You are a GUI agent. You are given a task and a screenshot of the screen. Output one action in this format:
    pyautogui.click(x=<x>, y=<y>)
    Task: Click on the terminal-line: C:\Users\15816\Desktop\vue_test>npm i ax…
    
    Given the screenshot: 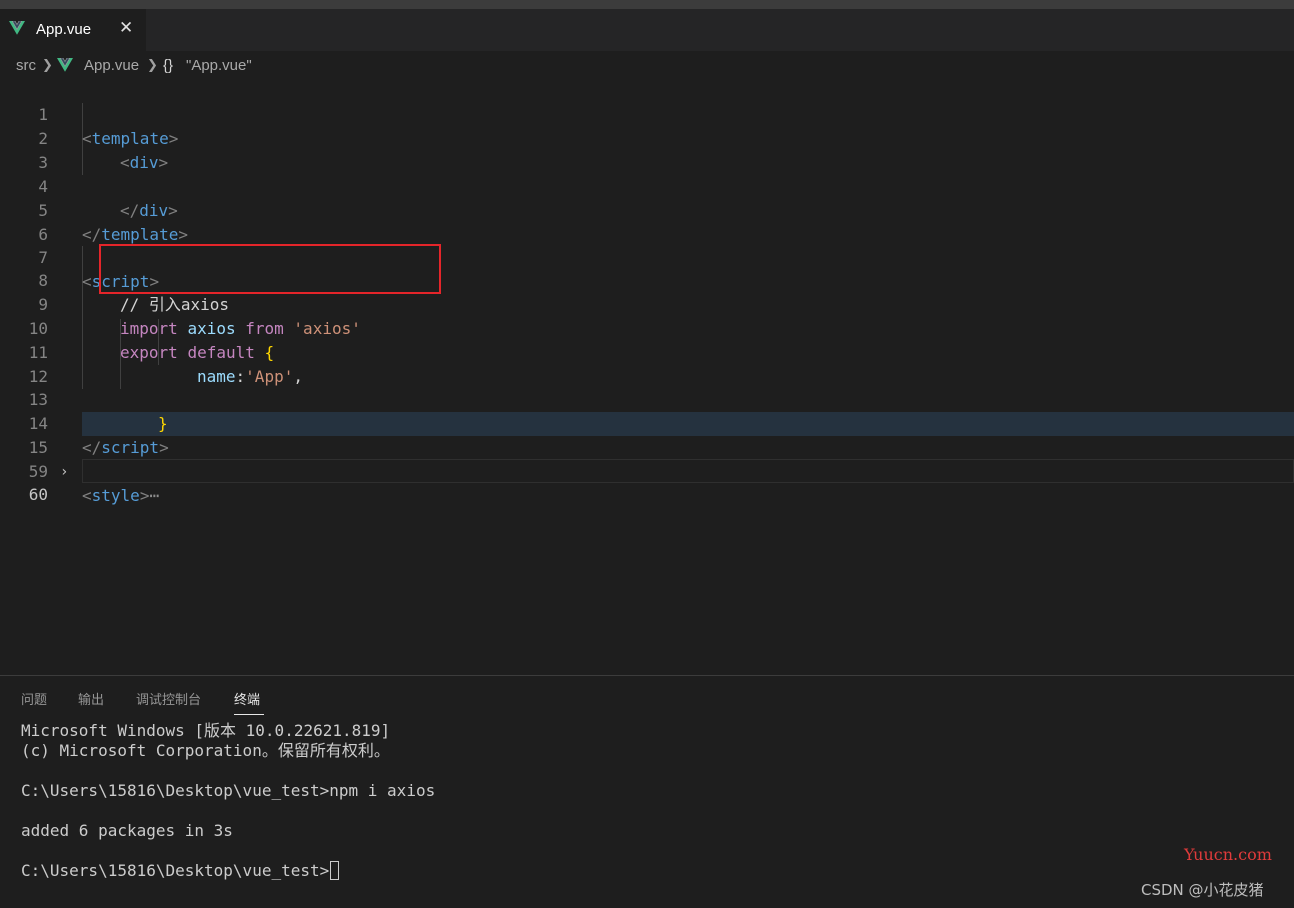 What is the action you would take?
    pyautogui.click(x=228, y=790)
    